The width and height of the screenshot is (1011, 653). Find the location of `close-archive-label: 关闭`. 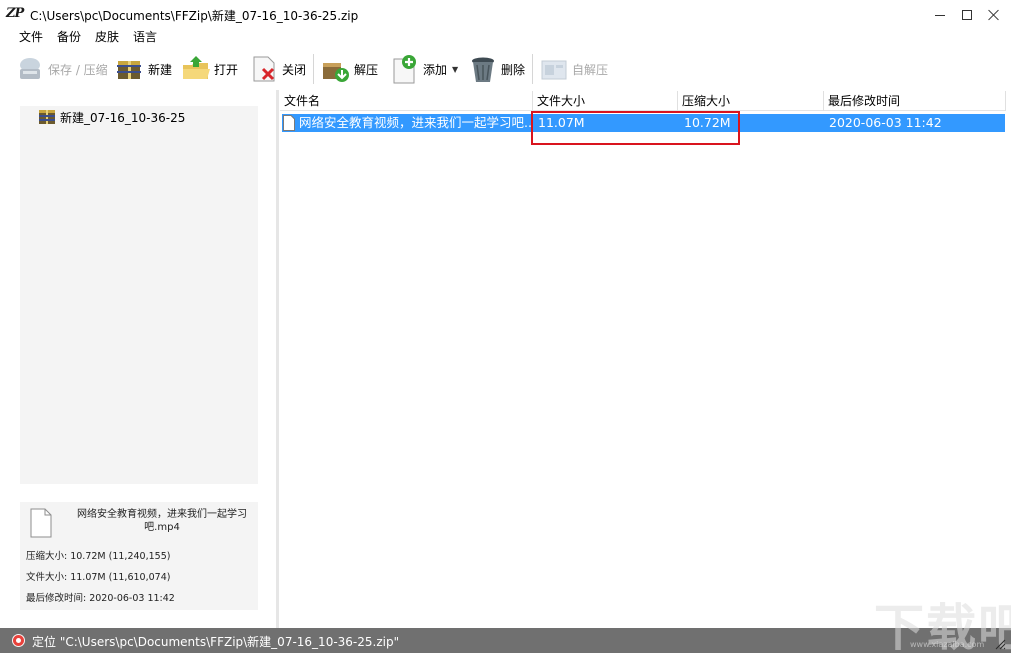

close-archive-label: 关闭 is located at coordinates (294, 69).